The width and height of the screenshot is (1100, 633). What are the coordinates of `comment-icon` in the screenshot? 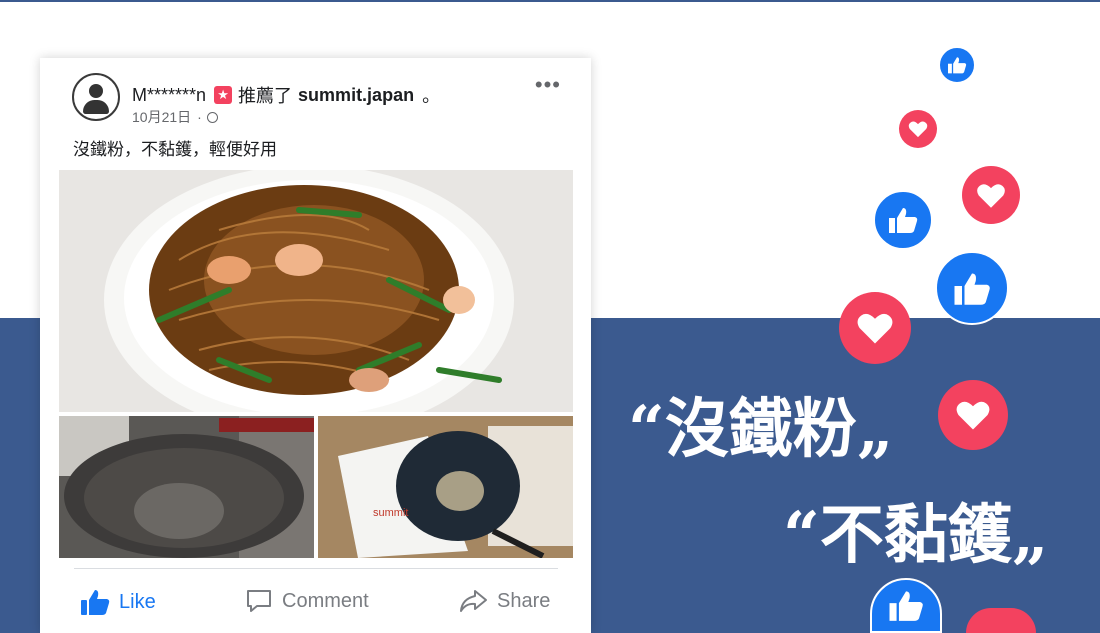 It's located at (259, 601).